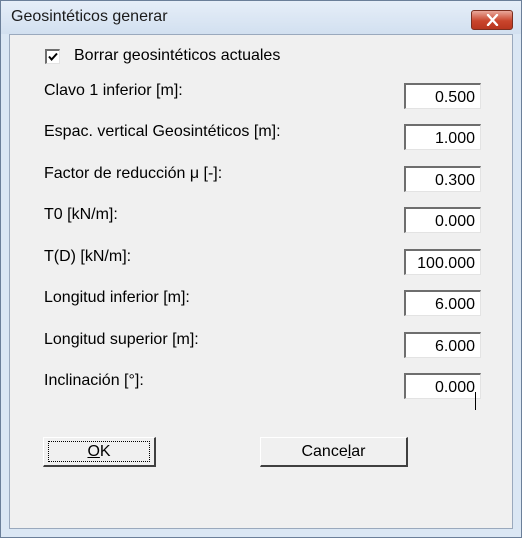 The height and width of the screenshot is (538, 522). I want to click on close-button, so click(492, 20).